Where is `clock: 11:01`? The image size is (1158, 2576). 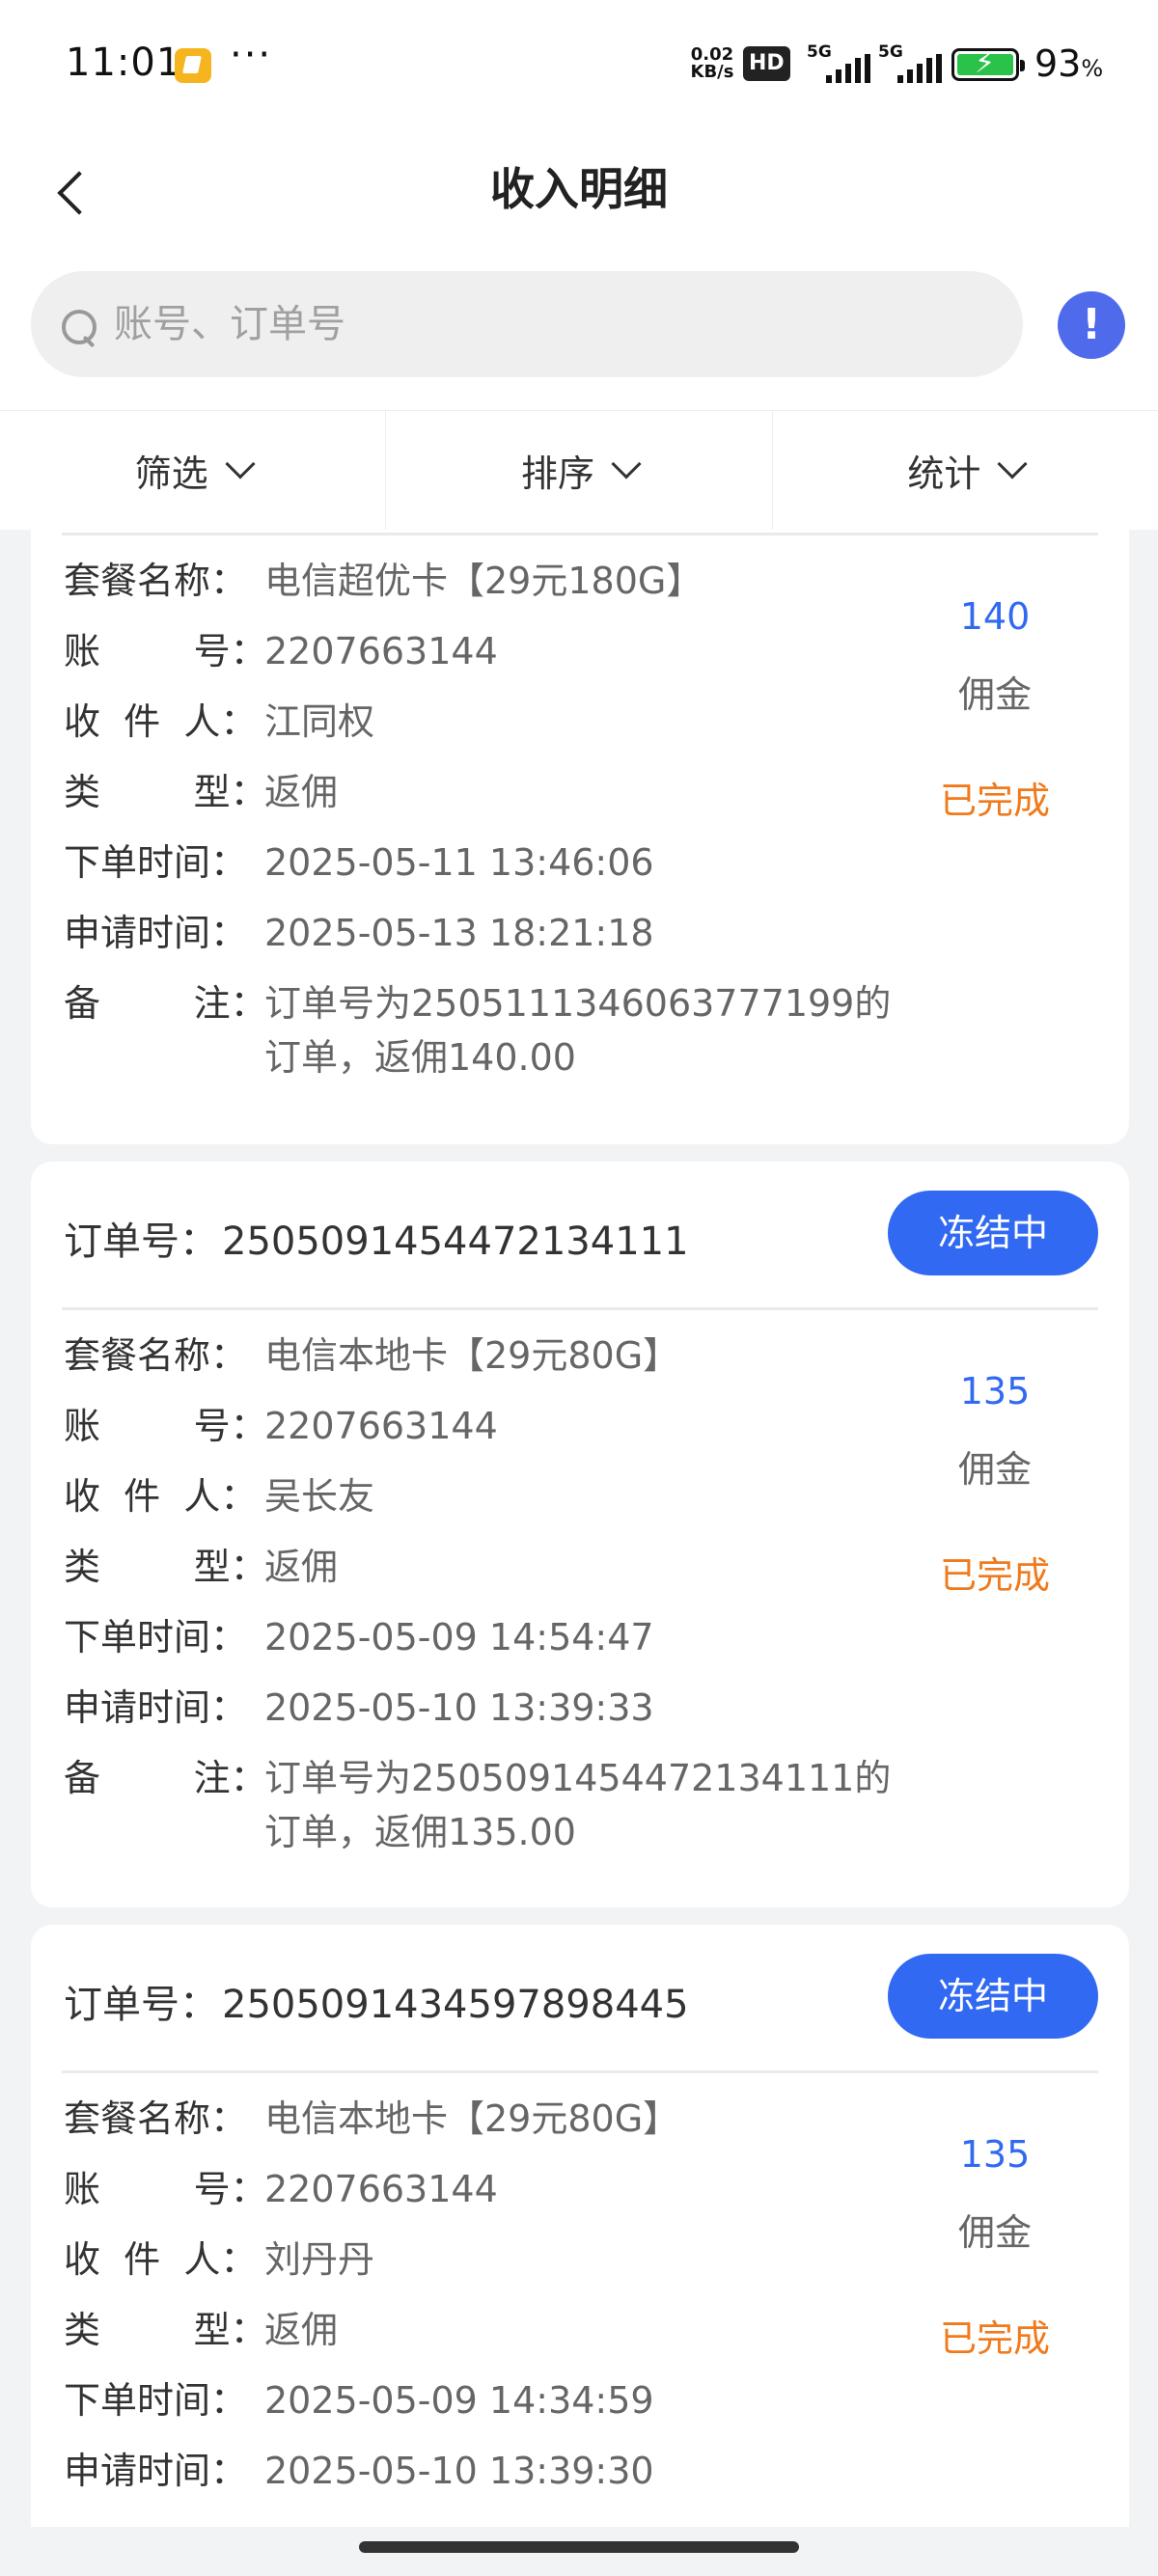 clock: 11:01 is located at coordinates (124, 63).